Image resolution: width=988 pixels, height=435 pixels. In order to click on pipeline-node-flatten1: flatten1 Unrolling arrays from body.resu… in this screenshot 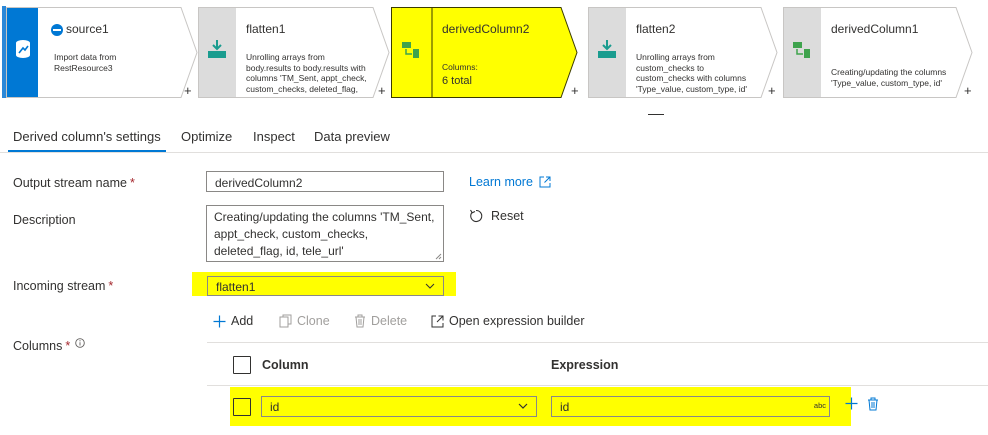, I will do `click(294, 52)`.